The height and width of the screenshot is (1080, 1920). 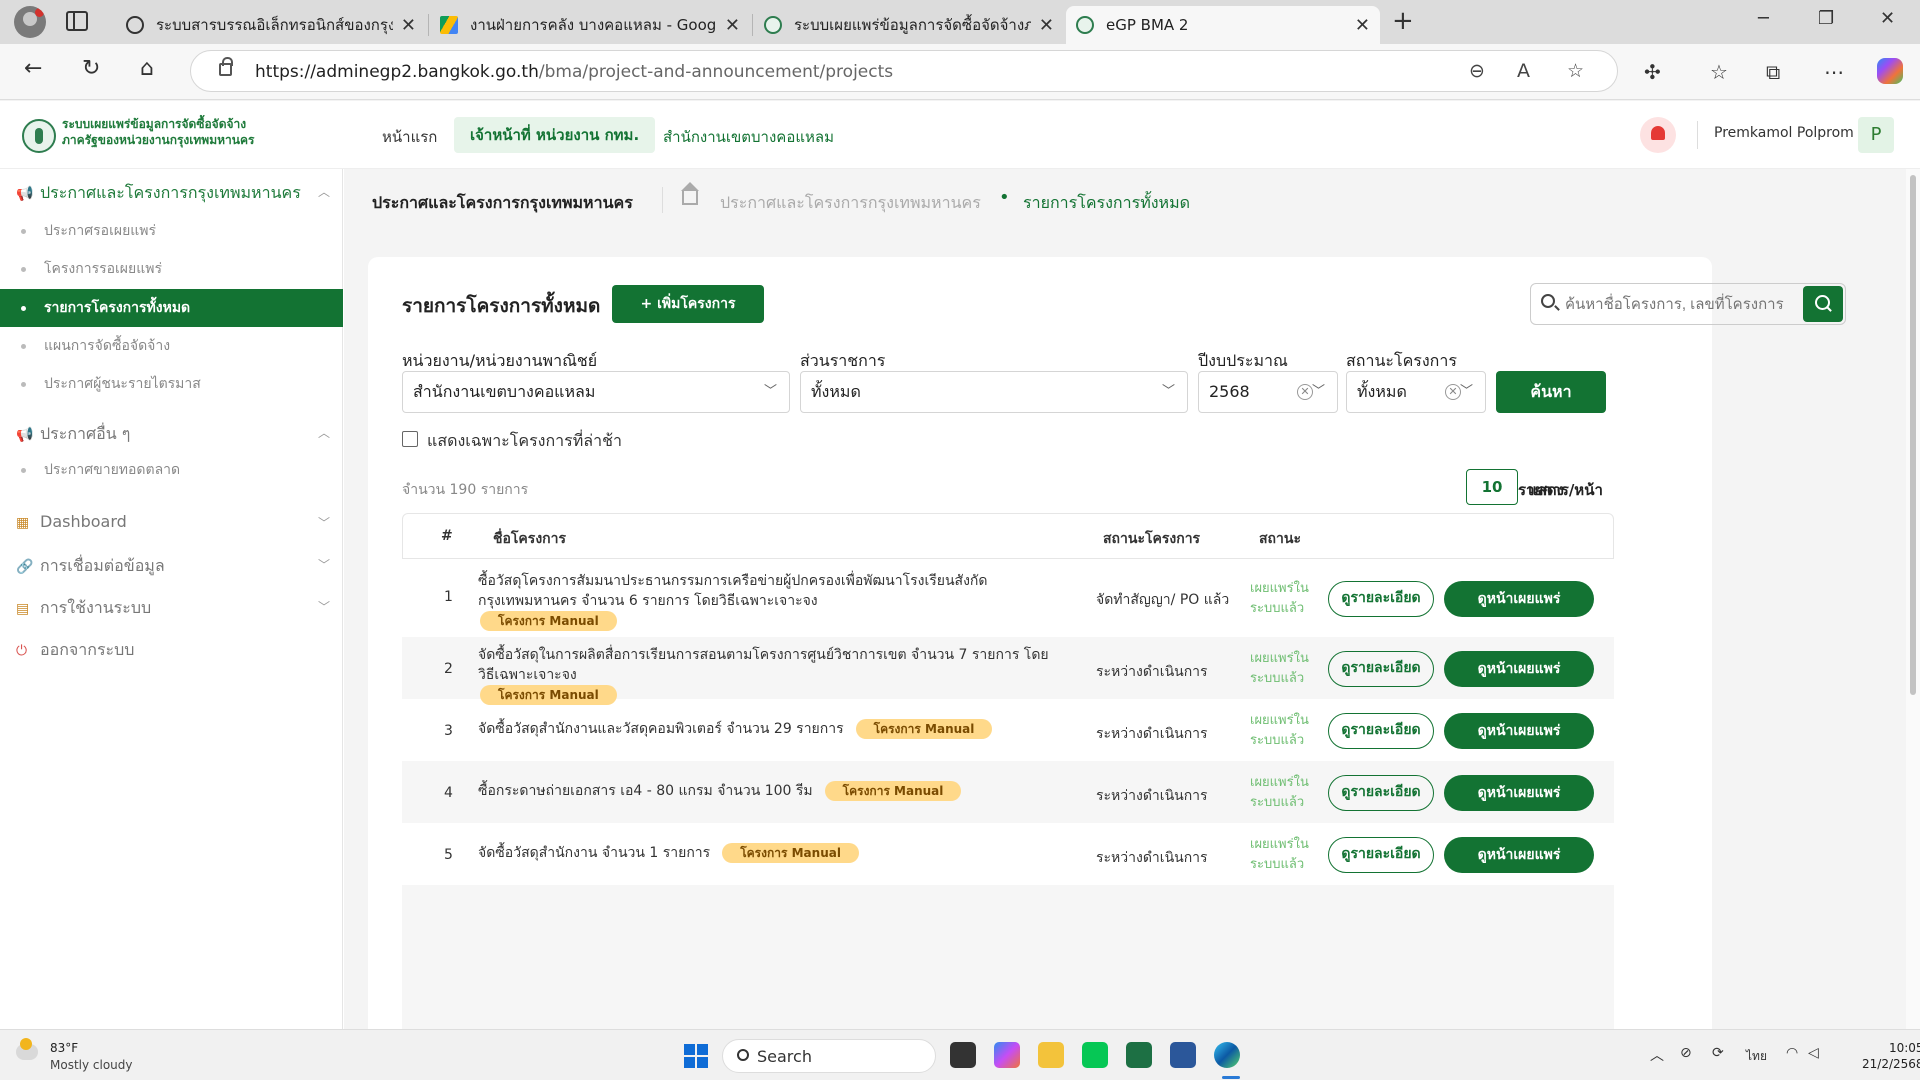 What do you see at coordinates (171, 308) in the screenshot?
I see `sidebar-item-all-projects: รายการโครงการทั้งหมด` at bounding box center [171, 308].